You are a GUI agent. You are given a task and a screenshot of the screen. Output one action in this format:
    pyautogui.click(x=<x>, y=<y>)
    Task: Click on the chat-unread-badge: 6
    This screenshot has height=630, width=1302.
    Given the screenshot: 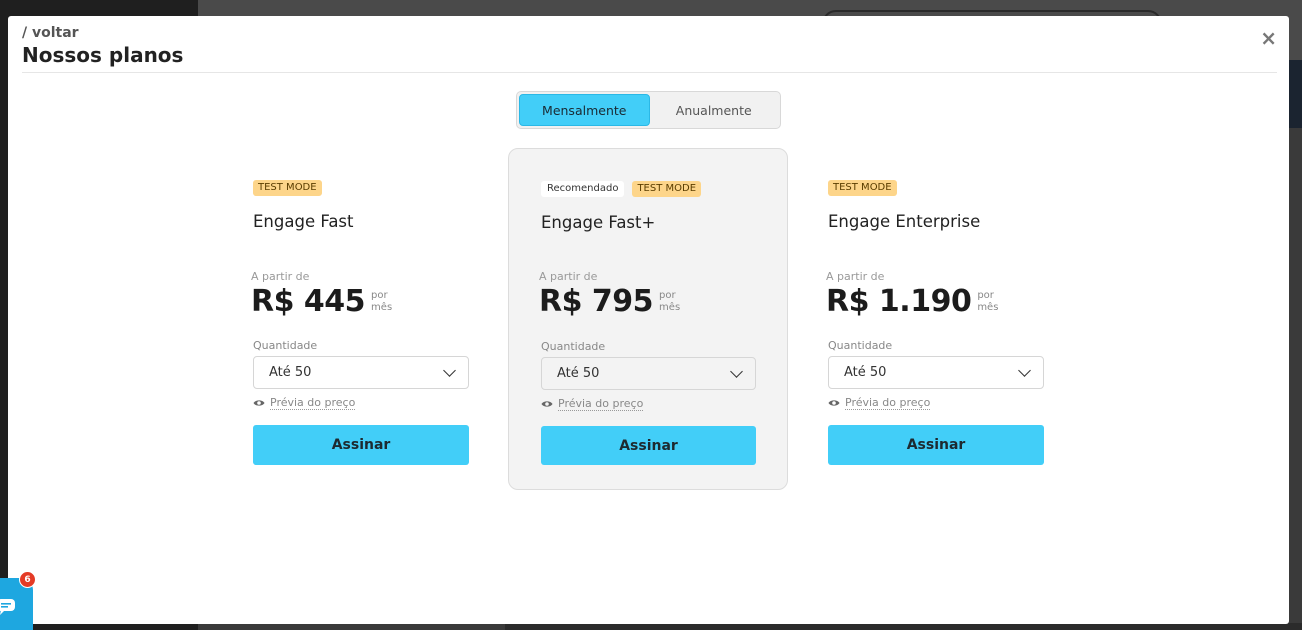 What is the action you would take?
    pyautogui.click(x=27, y=579)
    